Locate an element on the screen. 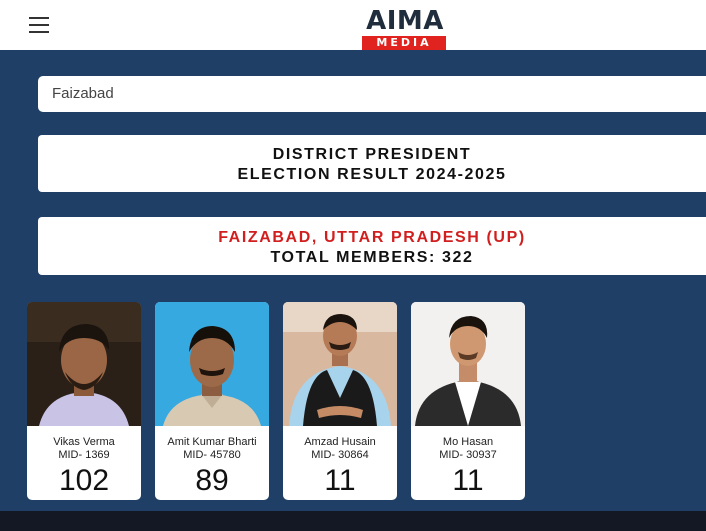  candidate-card: Amit Kumar Bharti MID- 45780 89 is located at coordinates (212, 401).